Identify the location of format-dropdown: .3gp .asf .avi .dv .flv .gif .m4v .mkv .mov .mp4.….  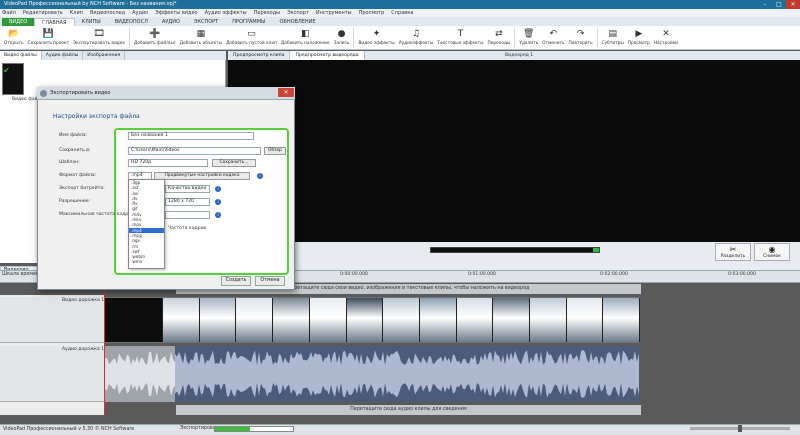
(146, 224).